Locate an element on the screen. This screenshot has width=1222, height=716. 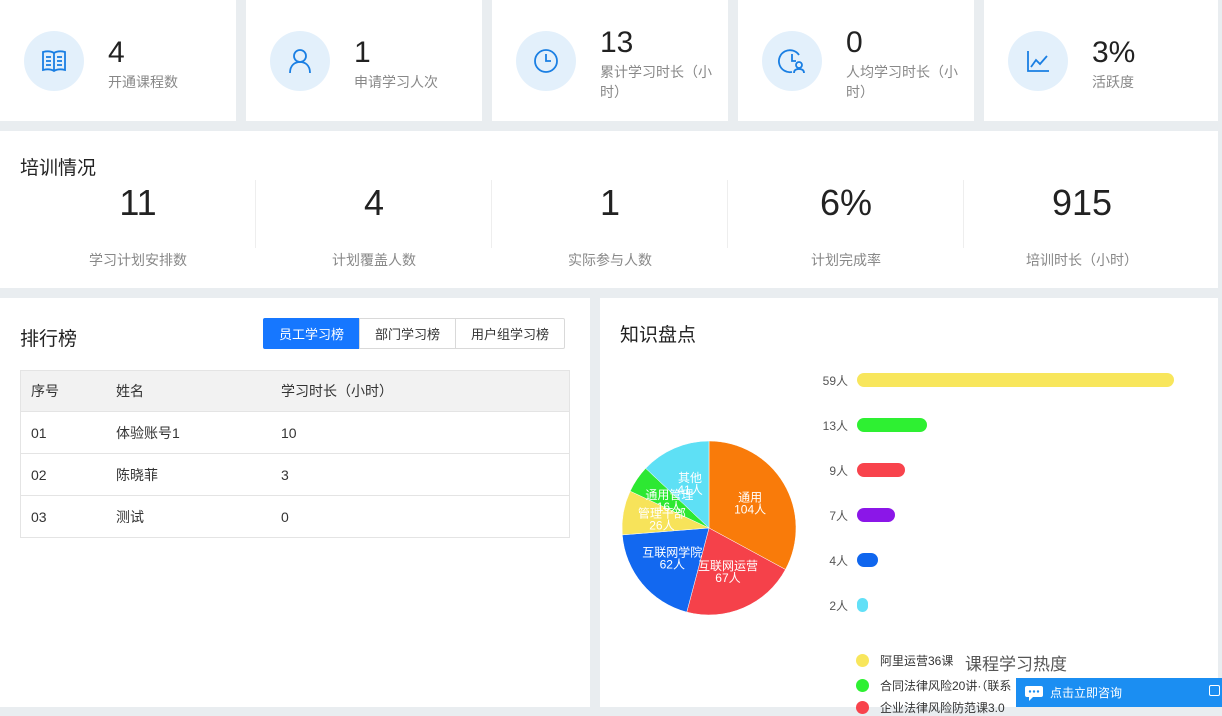
stat-value: 13 is located at coordinates (617, 42).